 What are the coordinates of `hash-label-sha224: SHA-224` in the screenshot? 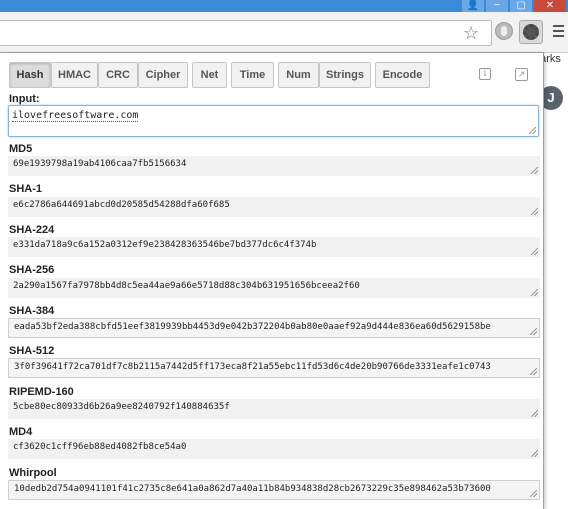 It's located at (32, 230).